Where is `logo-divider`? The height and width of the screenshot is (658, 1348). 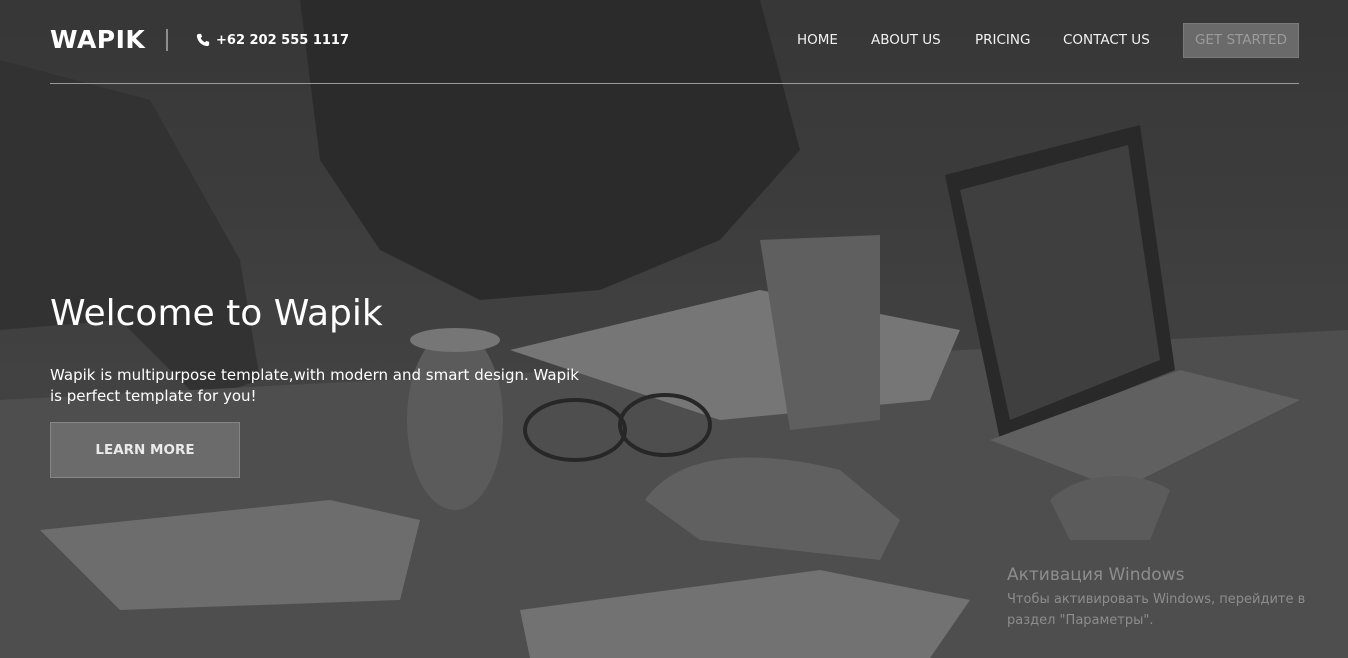
logo-divider is located at coordinates (167, 40).